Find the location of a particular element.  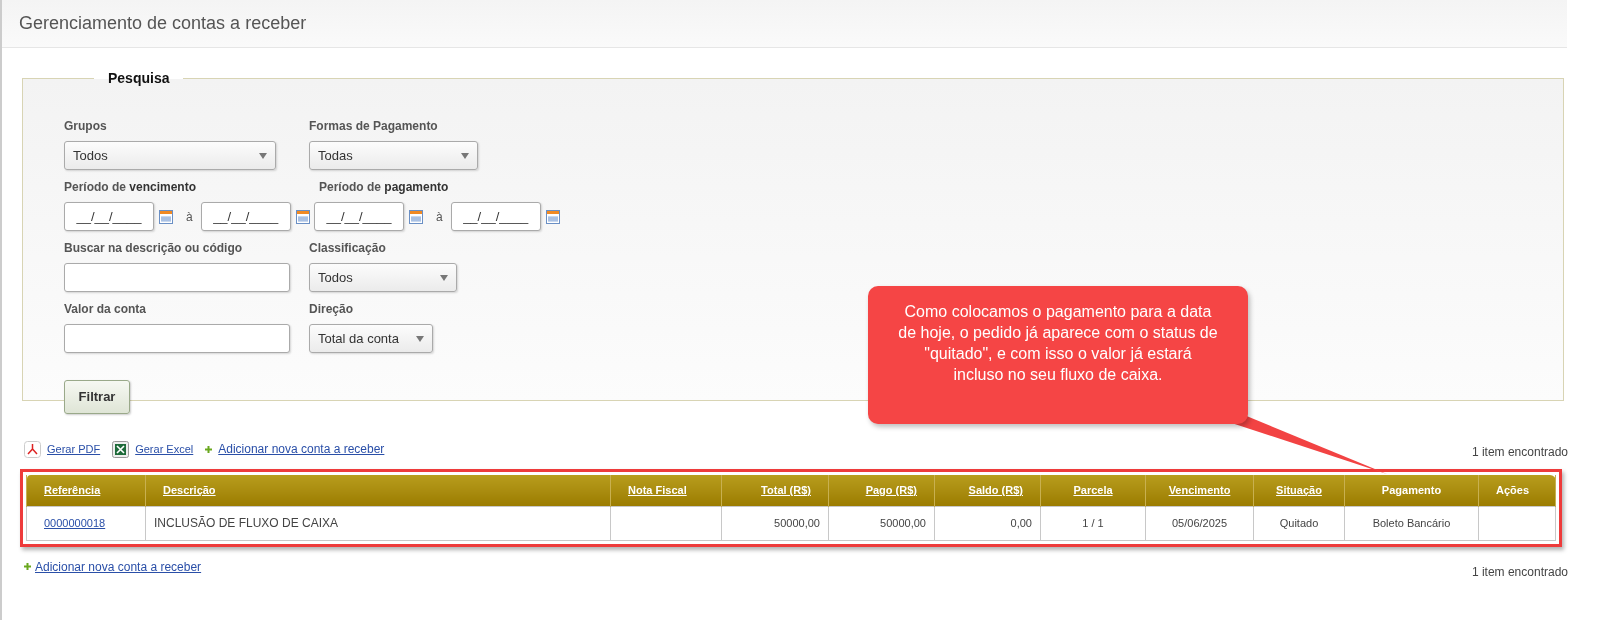

spreadsheet-icon is located at coordinates (121, 449).